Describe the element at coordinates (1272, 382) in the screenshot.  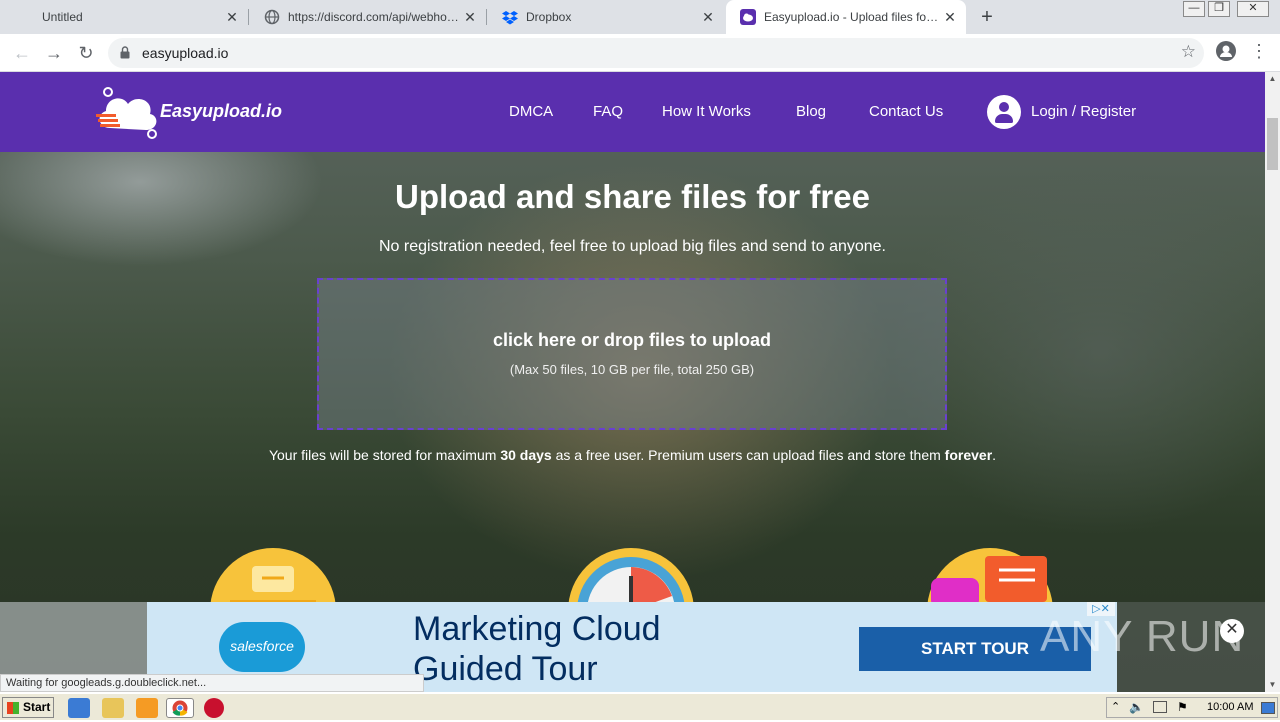
I see `page-scrollbar: ▲ ▼` at that location.